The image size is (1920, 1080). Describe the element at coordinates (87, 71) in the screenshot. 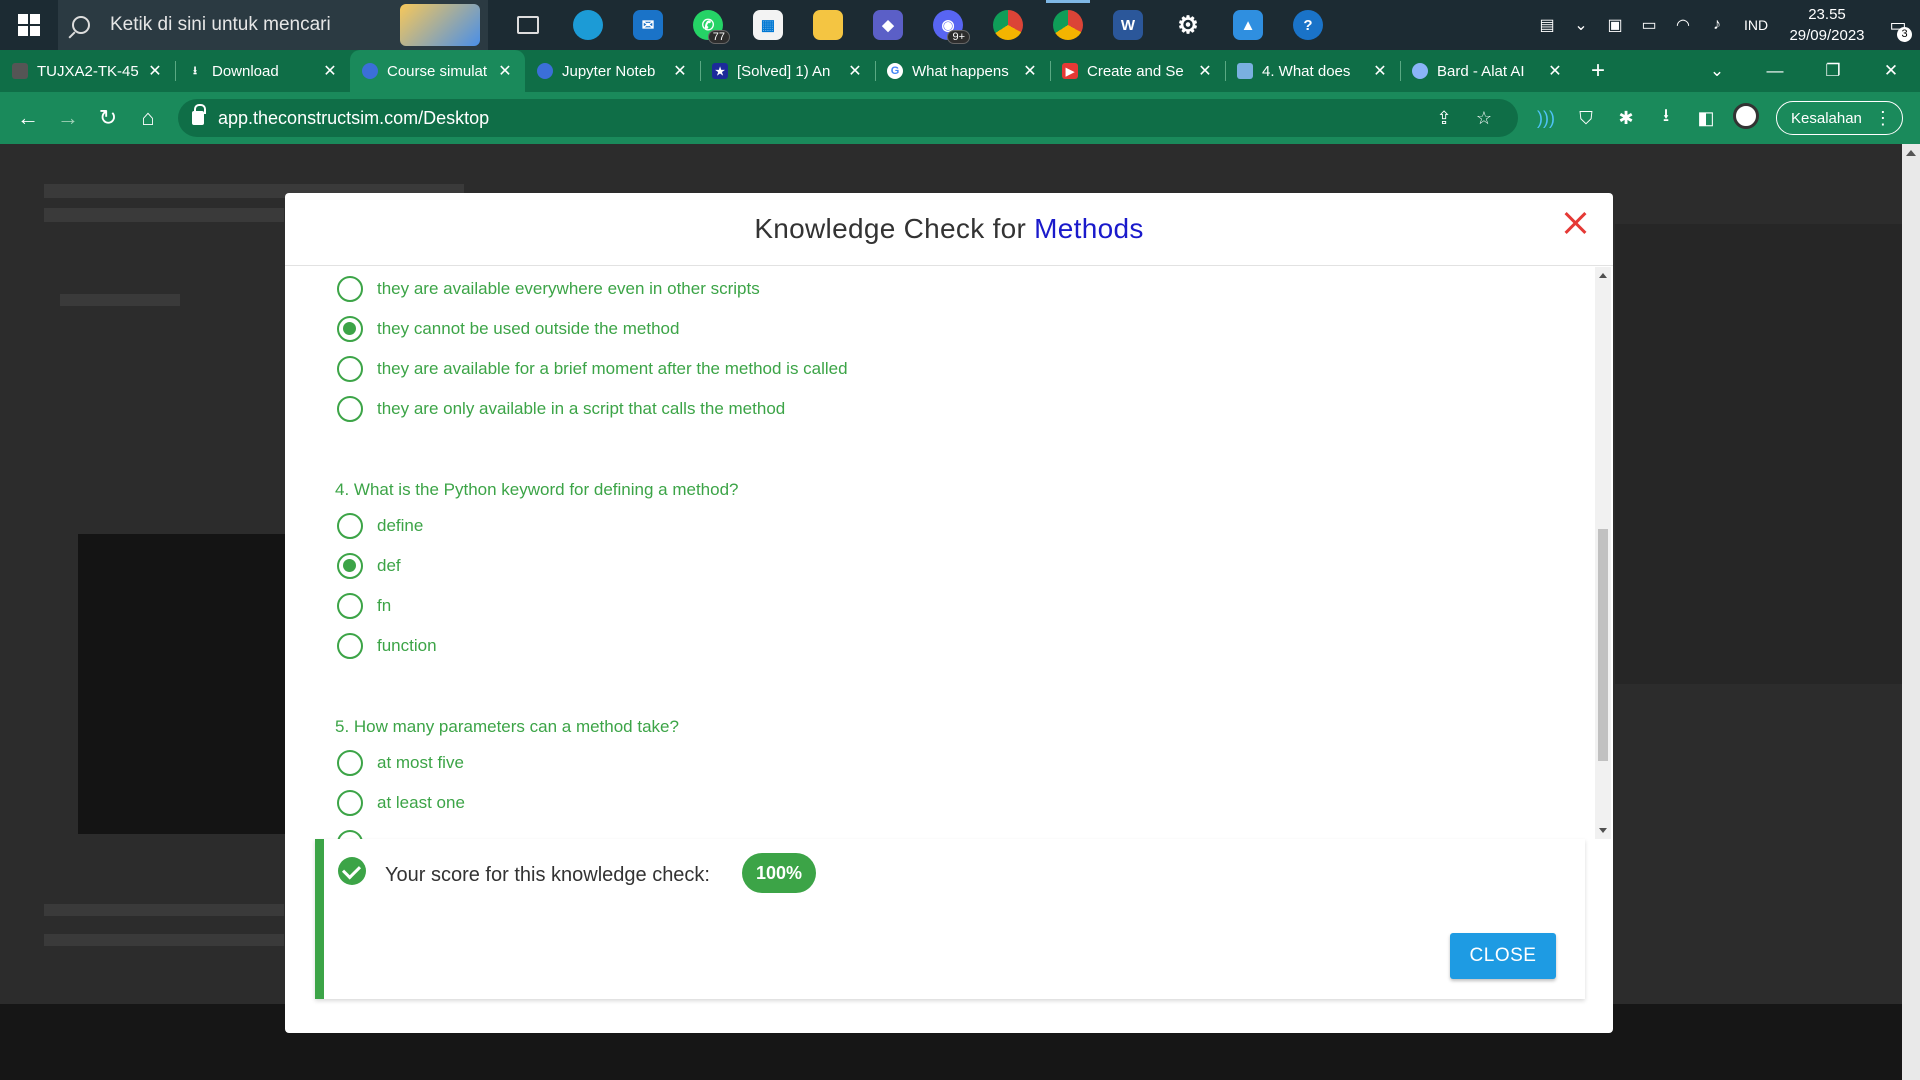

I see `tab: TUJXA2-TK-45 ✕` at that location.